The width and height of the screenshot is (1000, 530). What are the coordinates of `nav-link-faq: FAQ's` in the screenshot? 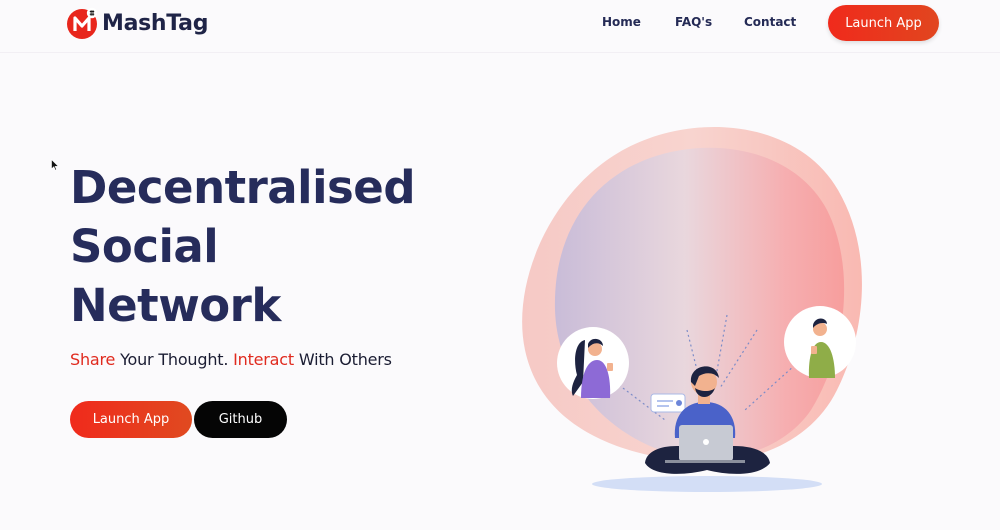 It's located at (693, 22).